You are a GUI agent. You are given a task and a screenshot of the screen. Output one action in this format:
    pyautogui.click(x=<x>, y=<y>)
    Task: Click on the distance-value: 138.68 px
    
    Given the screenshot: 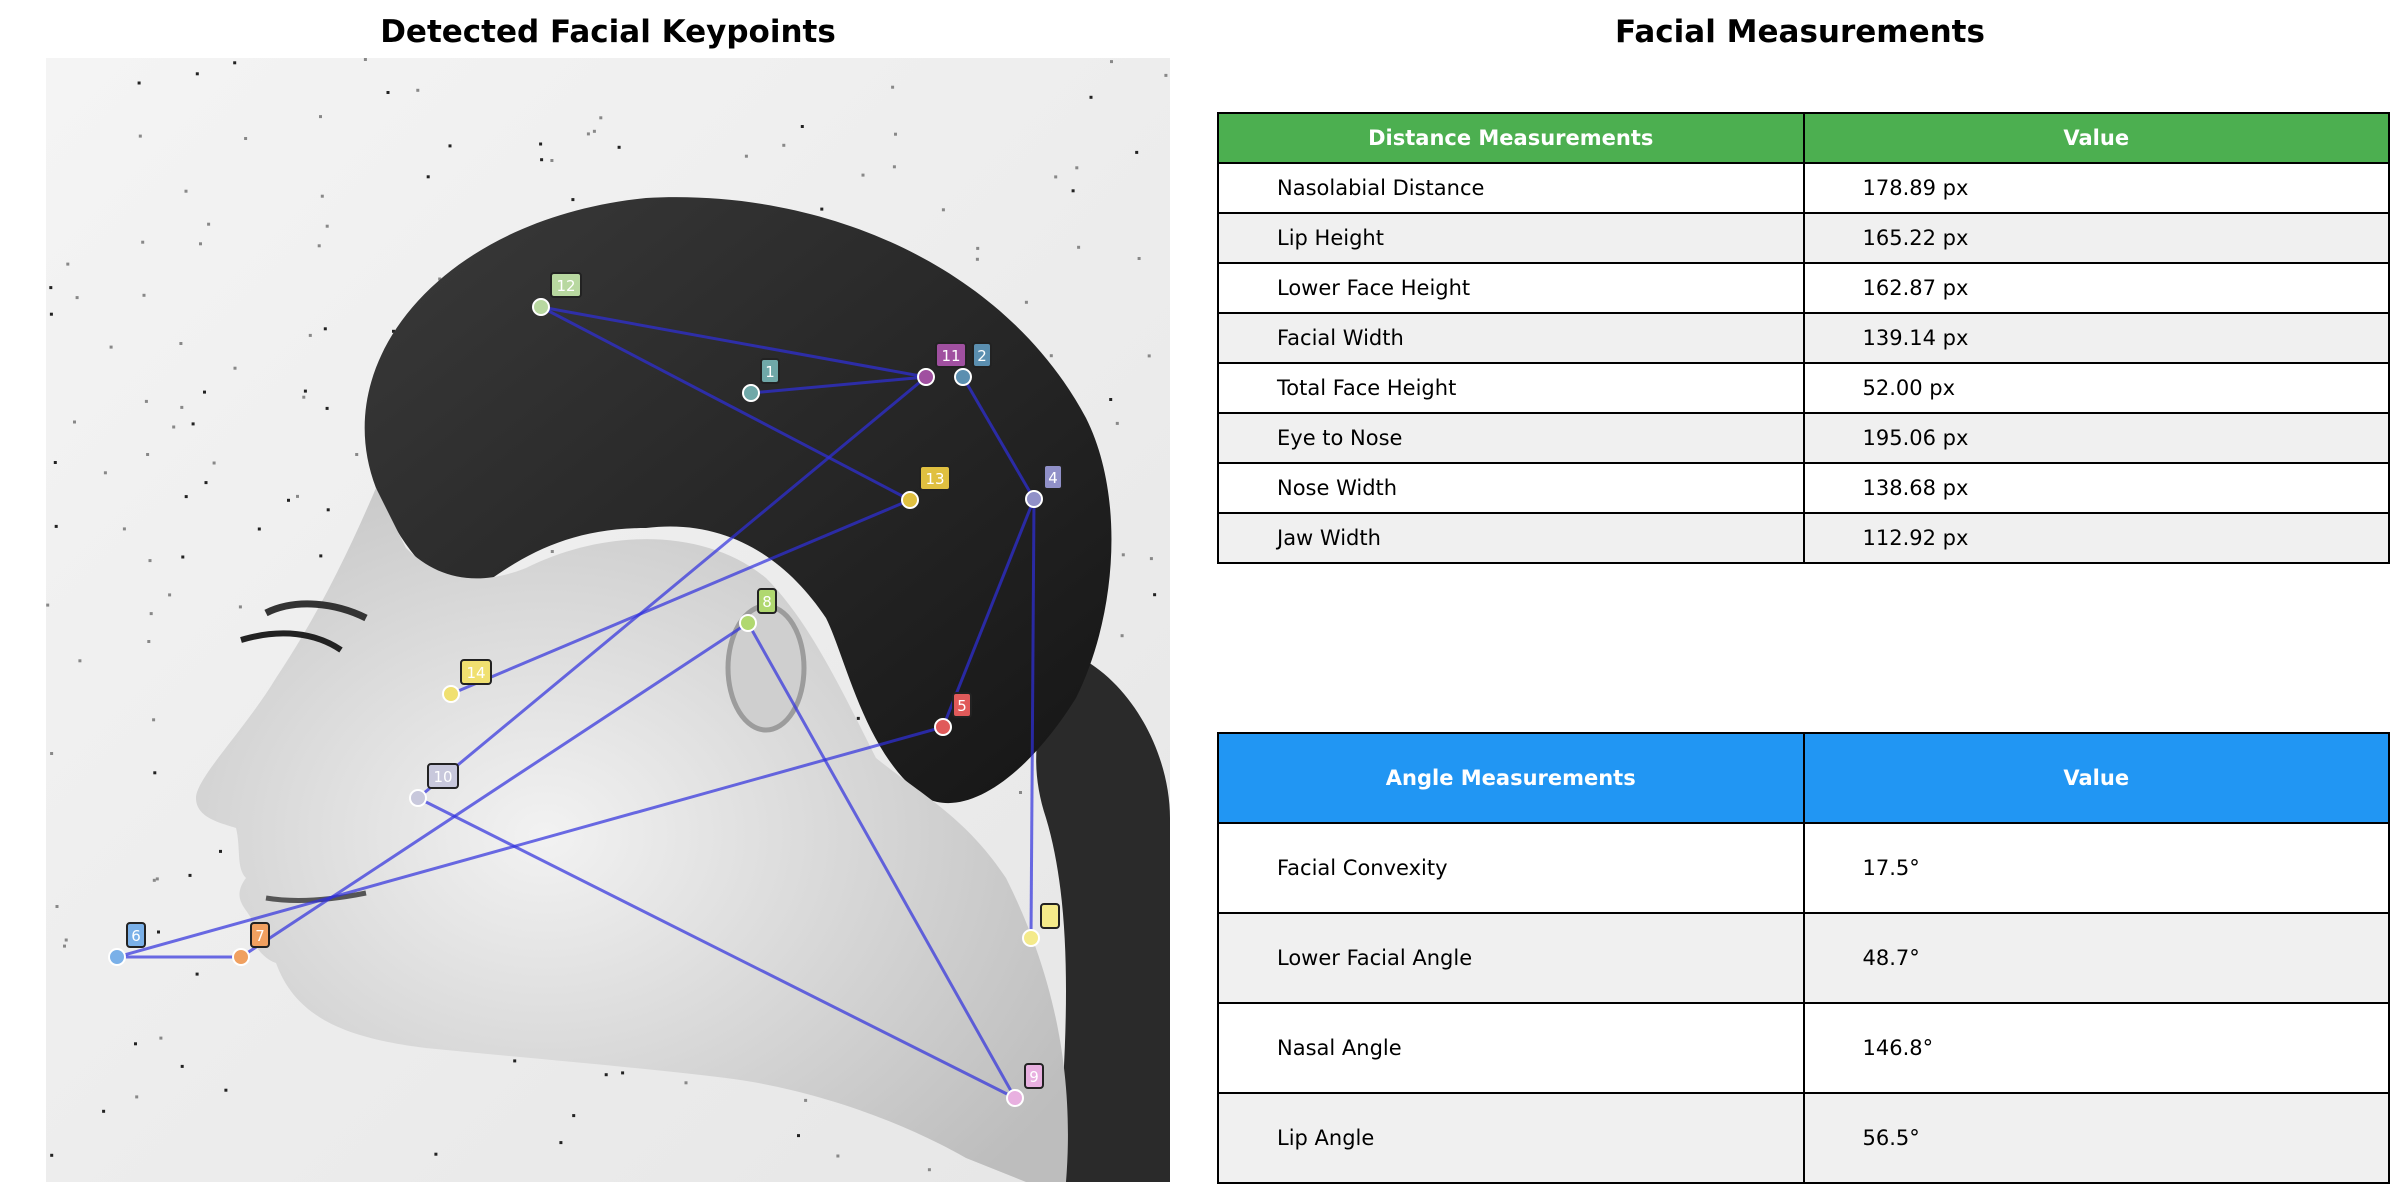 What is the action you would take?
    pyautogui.click(x=2096, y=488)
    